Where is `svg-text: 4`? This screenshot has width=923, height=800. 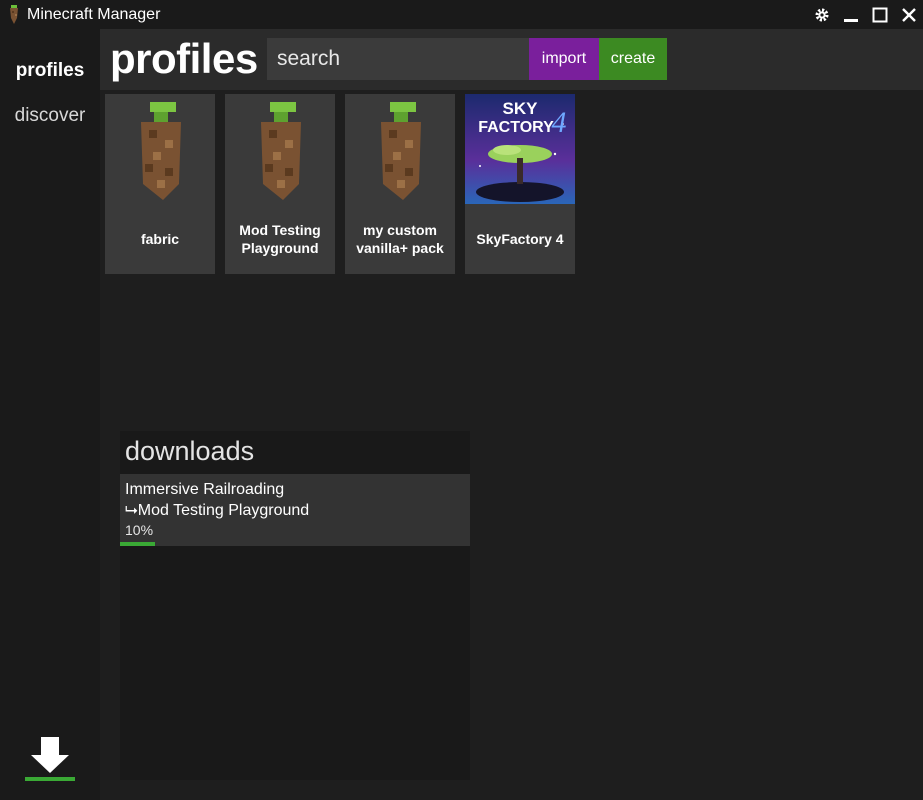
svg-text: 4 is located at coordinates (559, 122).